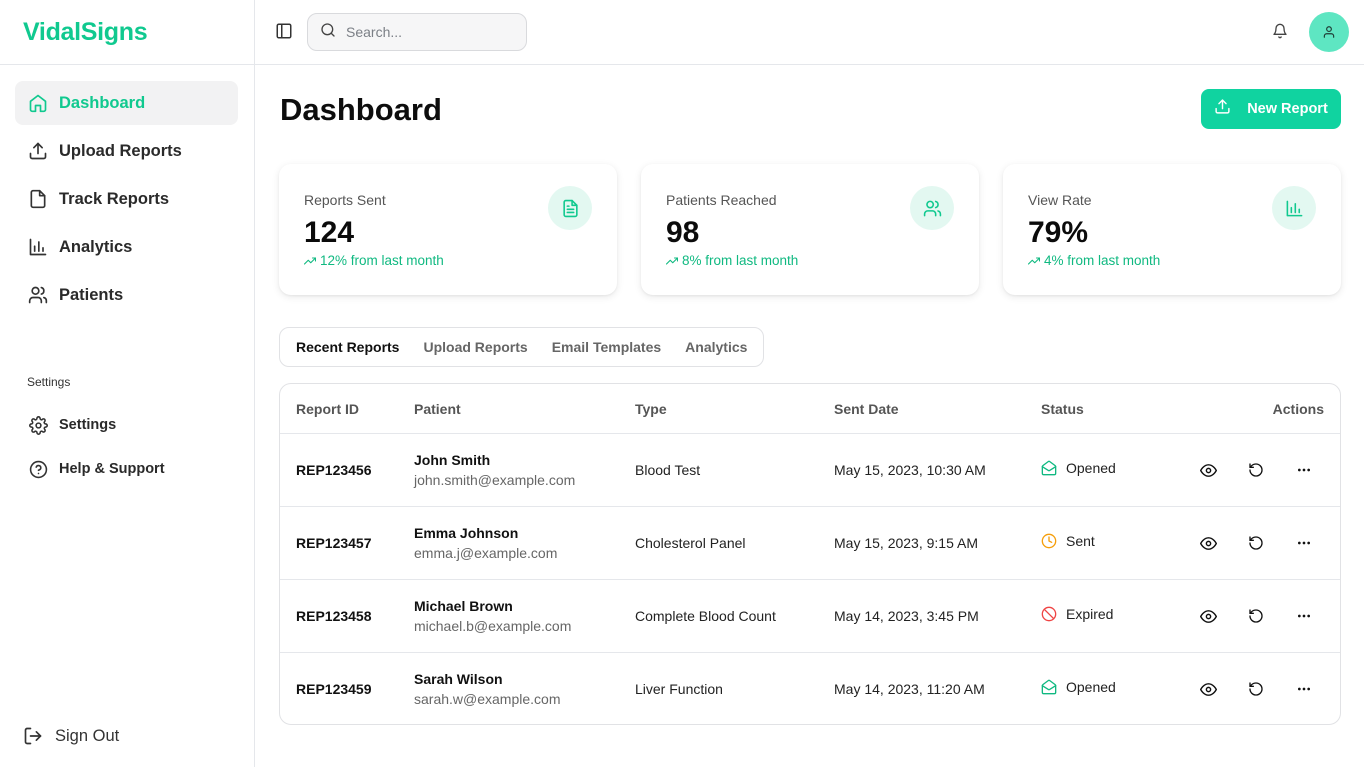  Describe the element at coordinates (716, 347) in the screenshot. I see `tab-analytics: Analytics` at that location.